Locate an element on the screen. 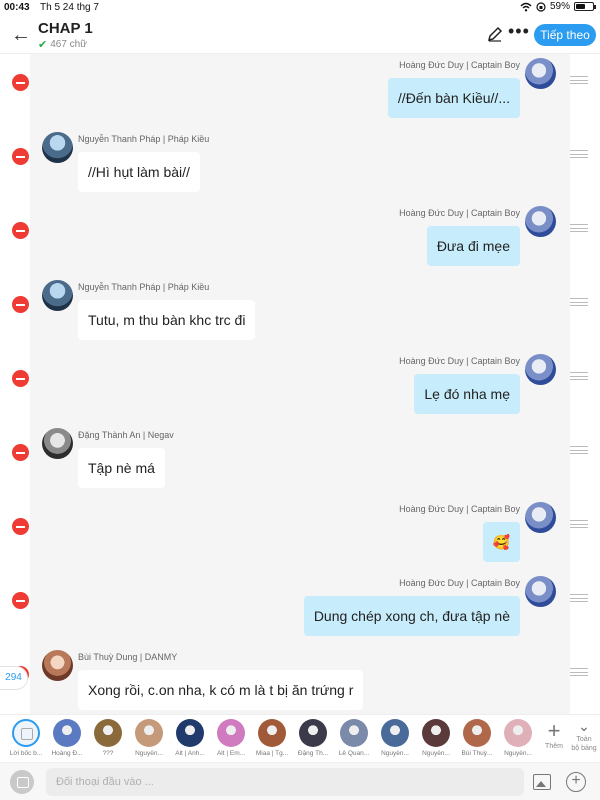  character-item: ??? is located at coordinates (108, 738).